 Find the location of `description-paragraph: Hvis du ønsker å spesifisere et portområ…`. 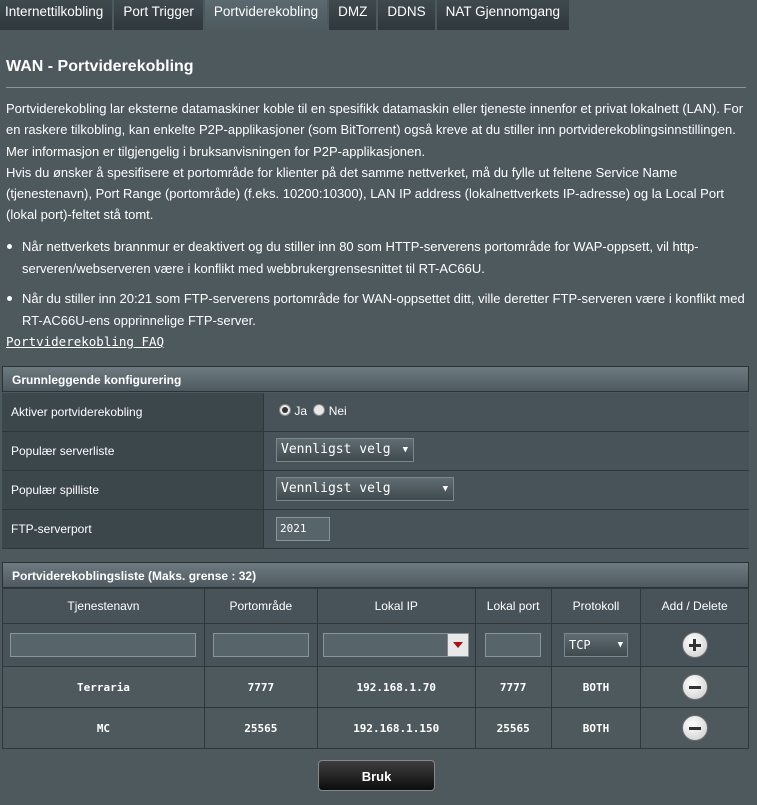

description-paragraph: Hvis du ønsker å spesifisere et portområ… is located at coordinates (365, 193).